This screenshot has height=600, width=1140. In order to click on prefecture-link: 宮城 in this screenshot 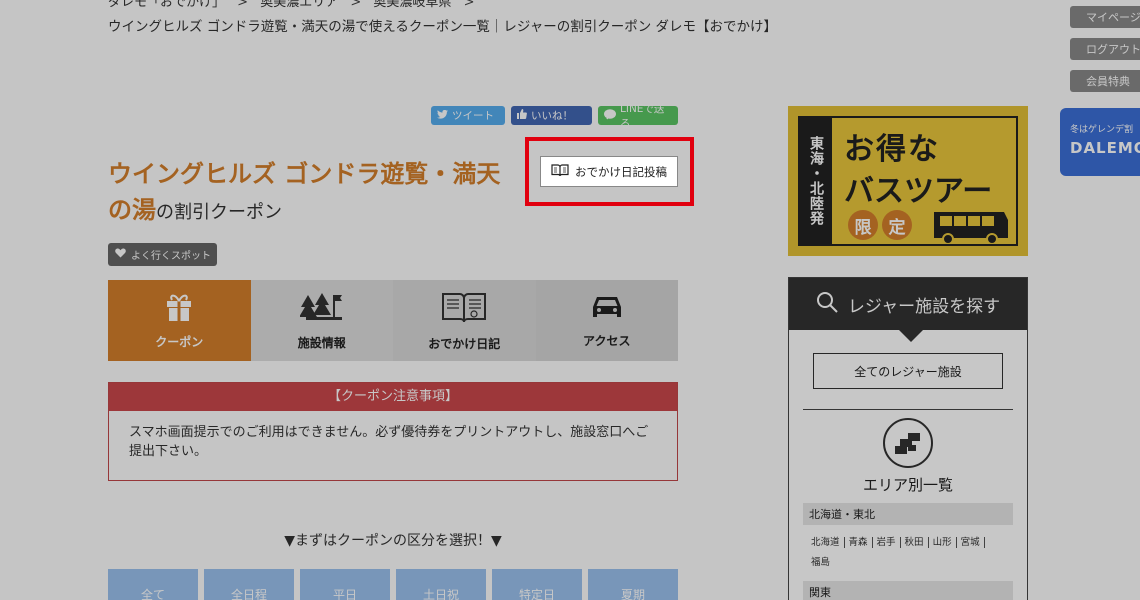, I will do `click(970, 542)`.